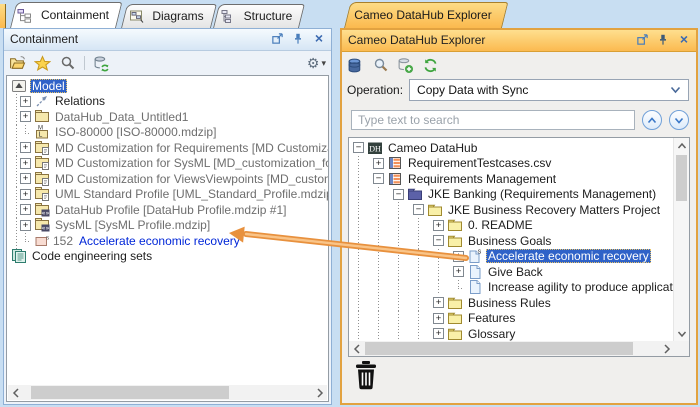  I want to click on search-icon, so click(67, 63).